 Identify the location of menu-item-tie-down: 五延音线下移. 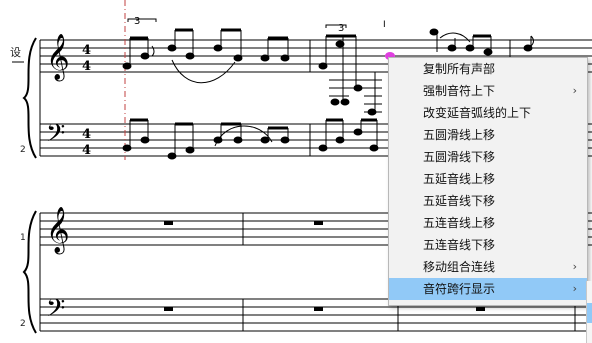
(488, 201).